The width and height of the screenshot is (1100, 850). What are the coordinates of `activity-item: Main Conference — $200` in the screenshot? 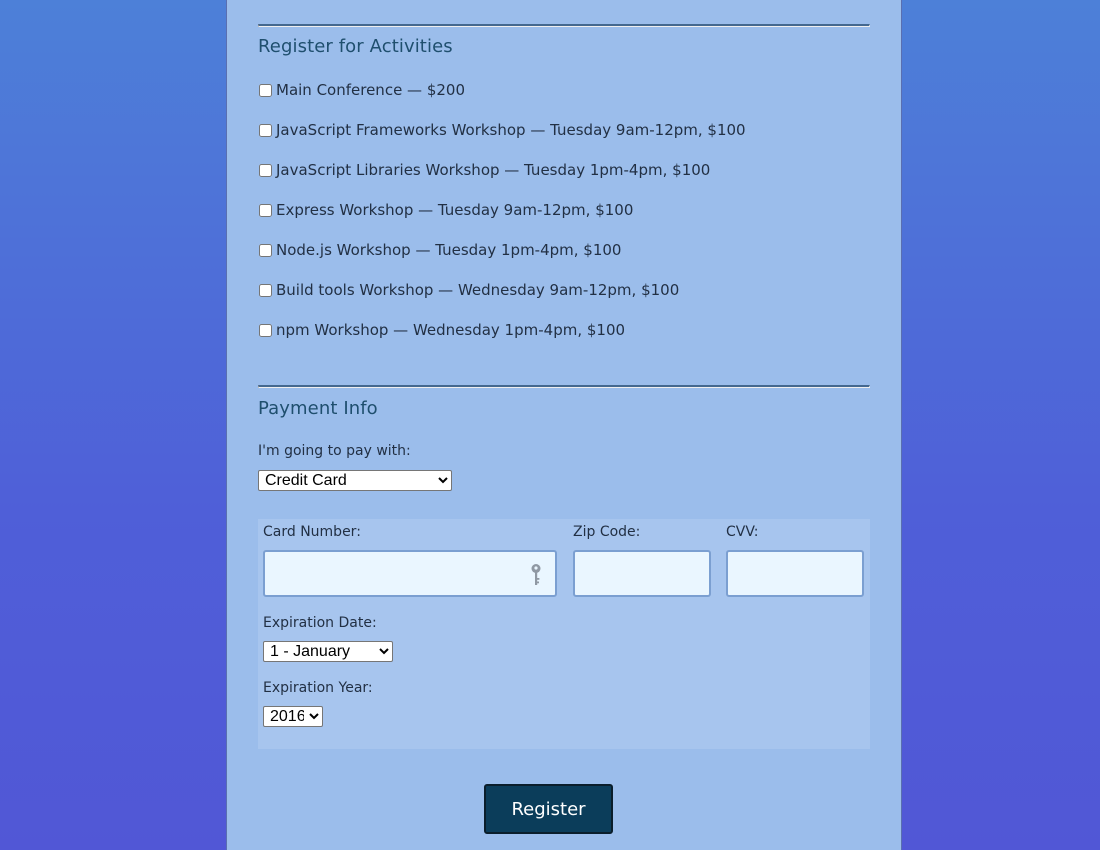 It's located at (361, 90).